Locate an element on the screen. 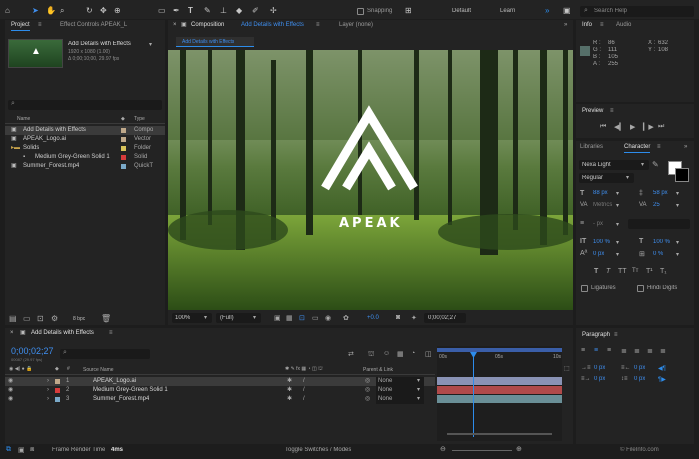 The image size is (699, 459). kerning-value: Metrics is located at coordinates (602, 205).